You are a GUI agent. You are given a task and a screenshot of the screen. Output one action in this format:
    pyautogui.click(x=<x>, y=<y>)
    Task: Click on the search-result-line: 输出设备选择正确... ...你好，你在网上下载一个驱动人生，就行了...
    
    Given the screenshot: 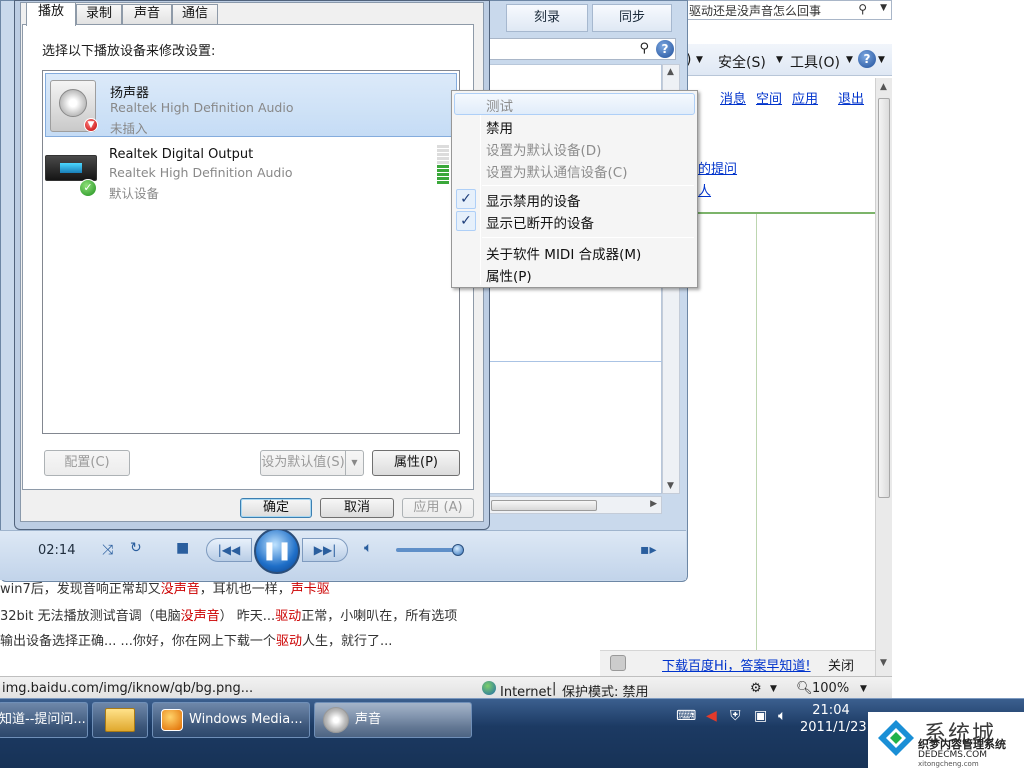 What is the action you would take?
    pyautogui.click(x=196, y=639)
    